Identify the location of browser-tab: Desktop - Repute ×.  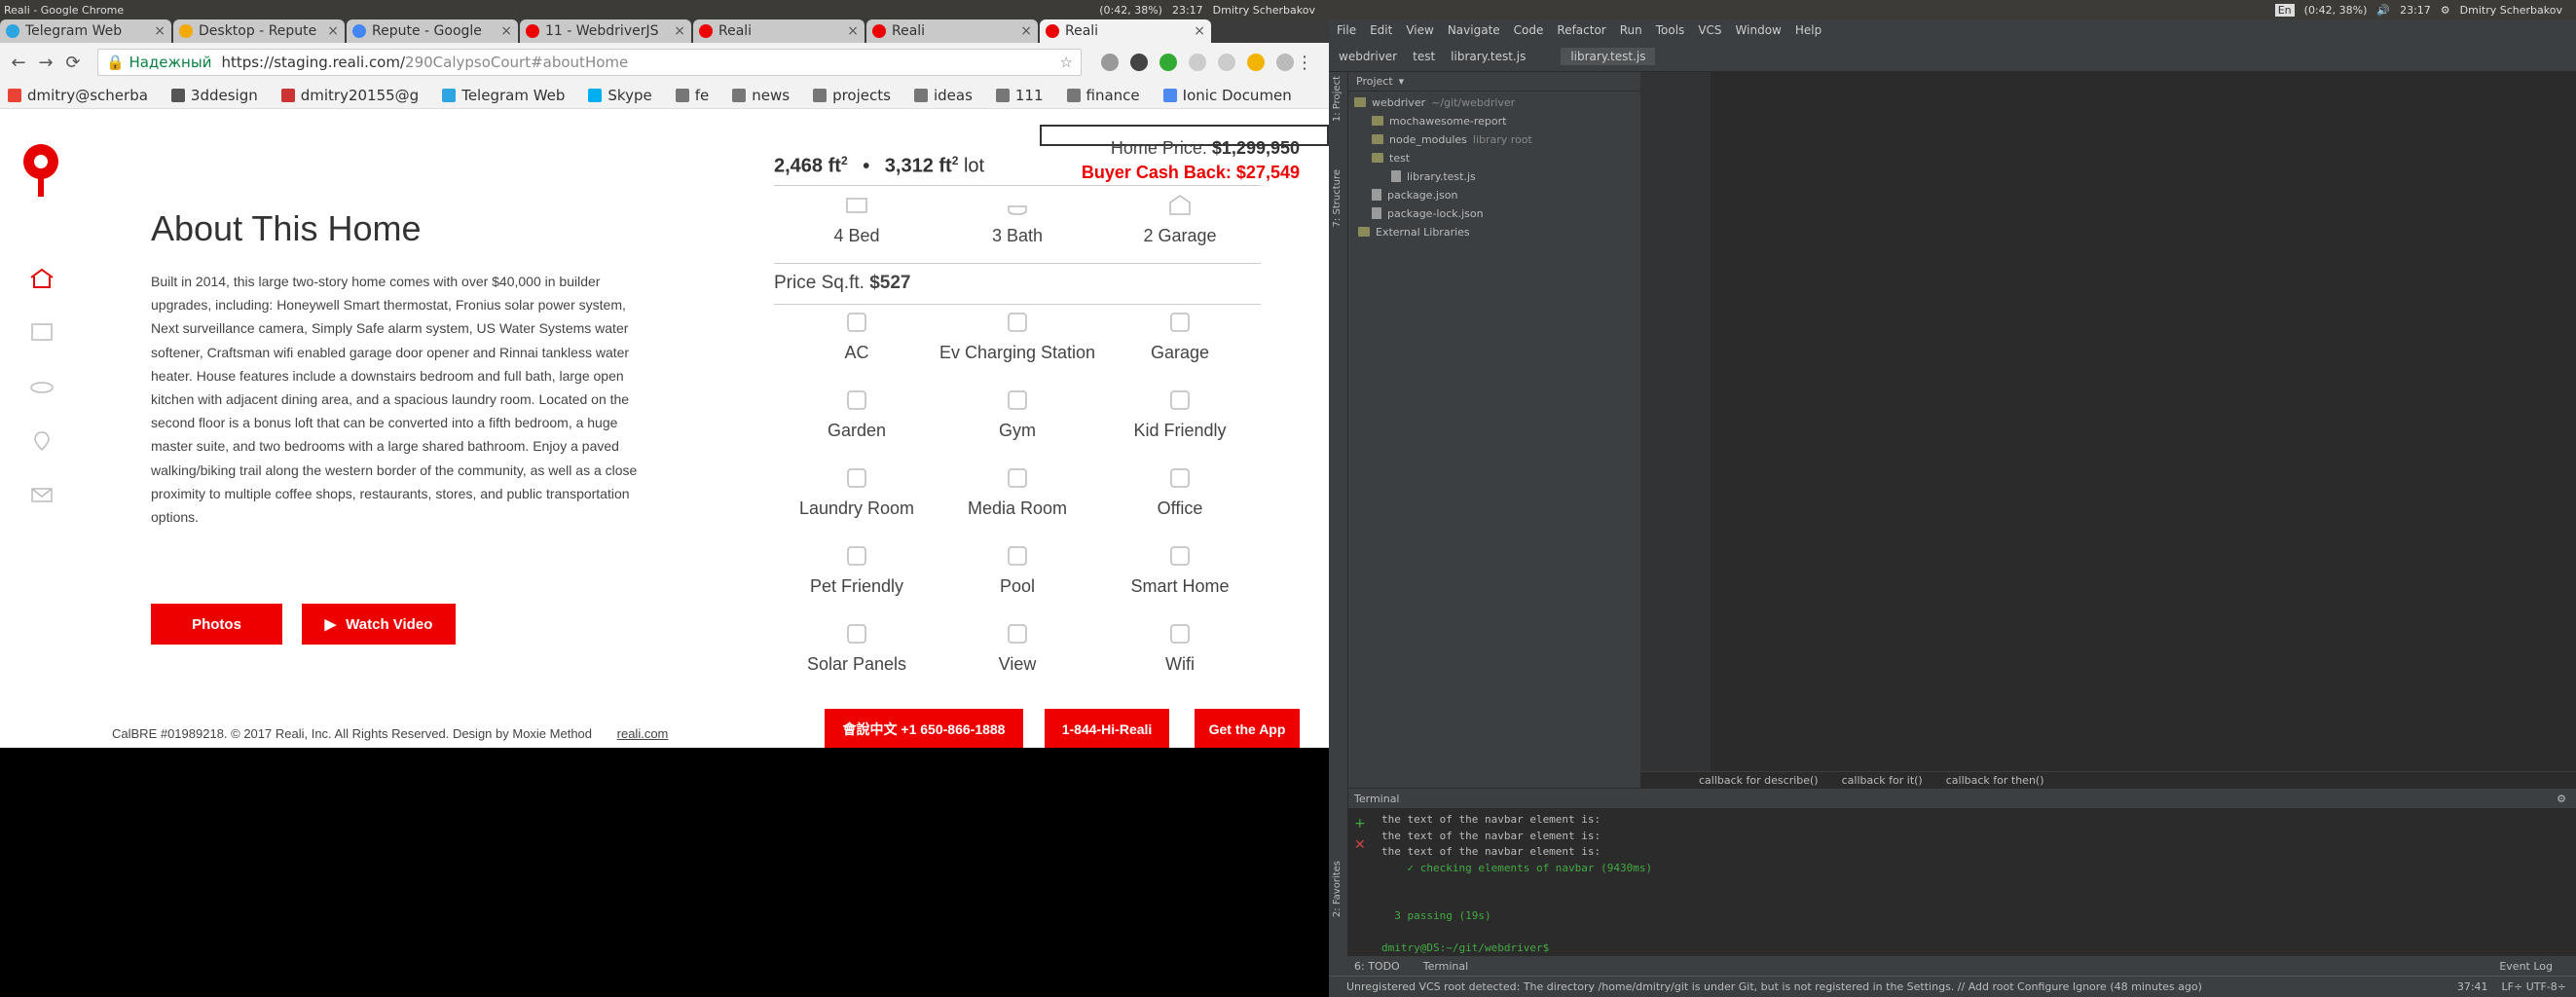
(259, 31).